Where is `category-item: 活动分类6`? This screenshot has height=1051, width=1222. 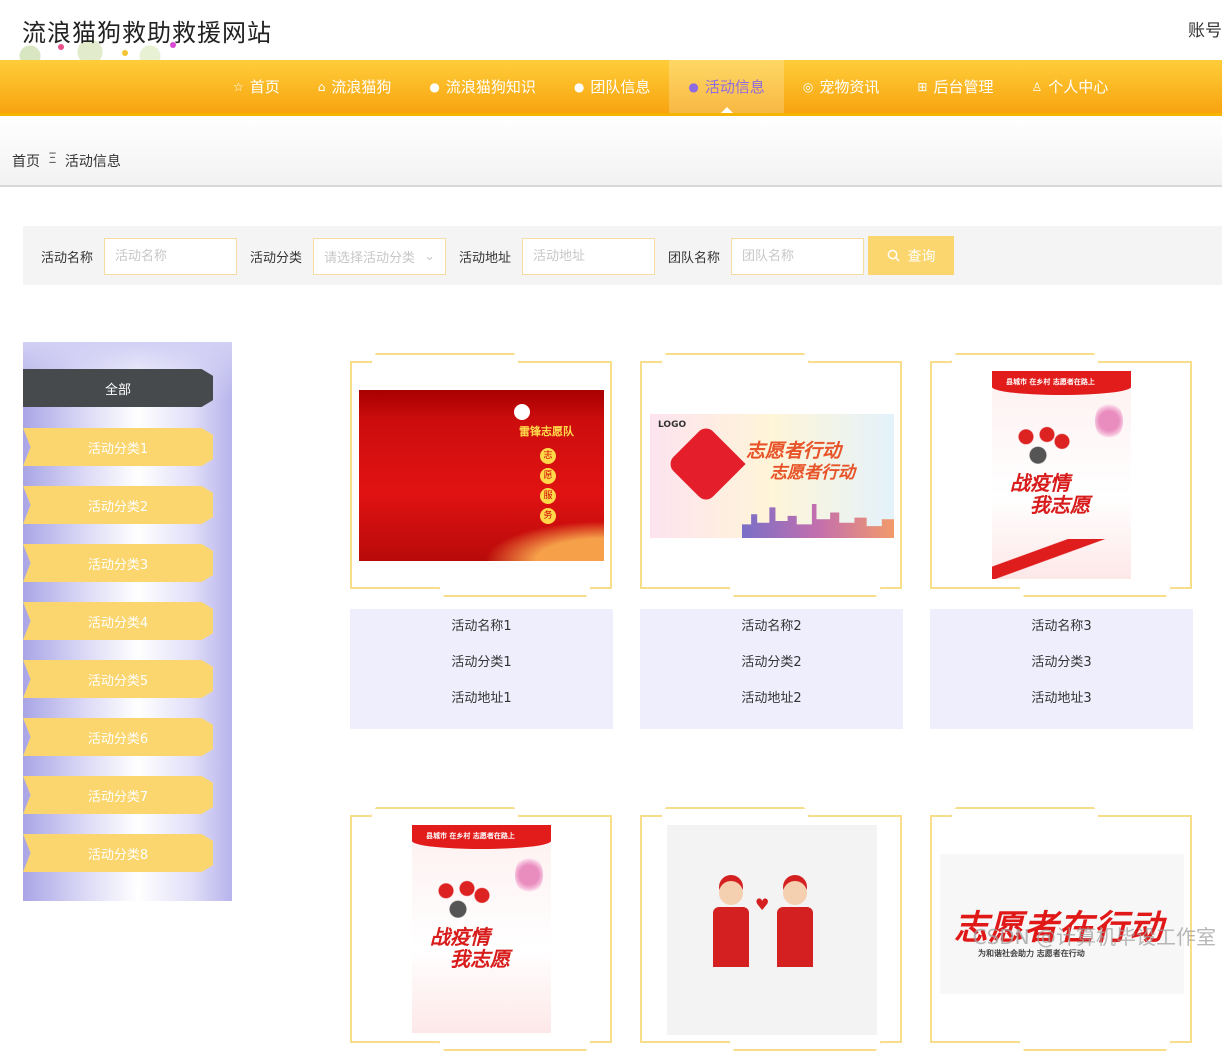 category-item: 活动分类6 is located at coordinates (118, 737).